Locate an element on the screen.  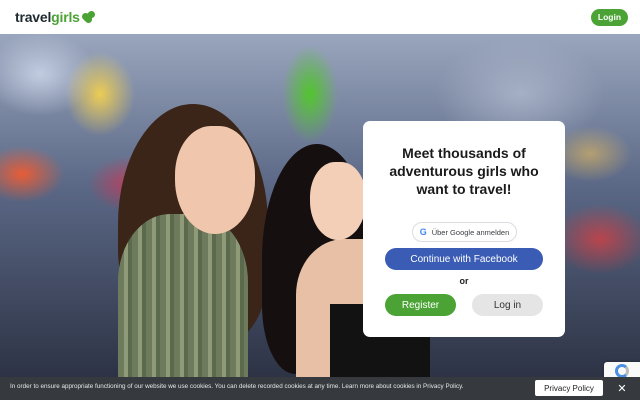
header: travel girls Login is located at coordinates (320, 17).